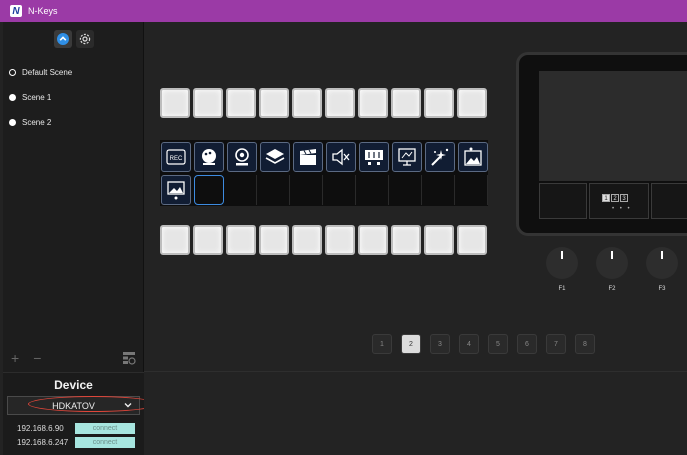 The width and height of the screenshot is (687, 455). Describe the element at coordinates (73, 385) in the screenshot. I see `device-title: Device` at that location.